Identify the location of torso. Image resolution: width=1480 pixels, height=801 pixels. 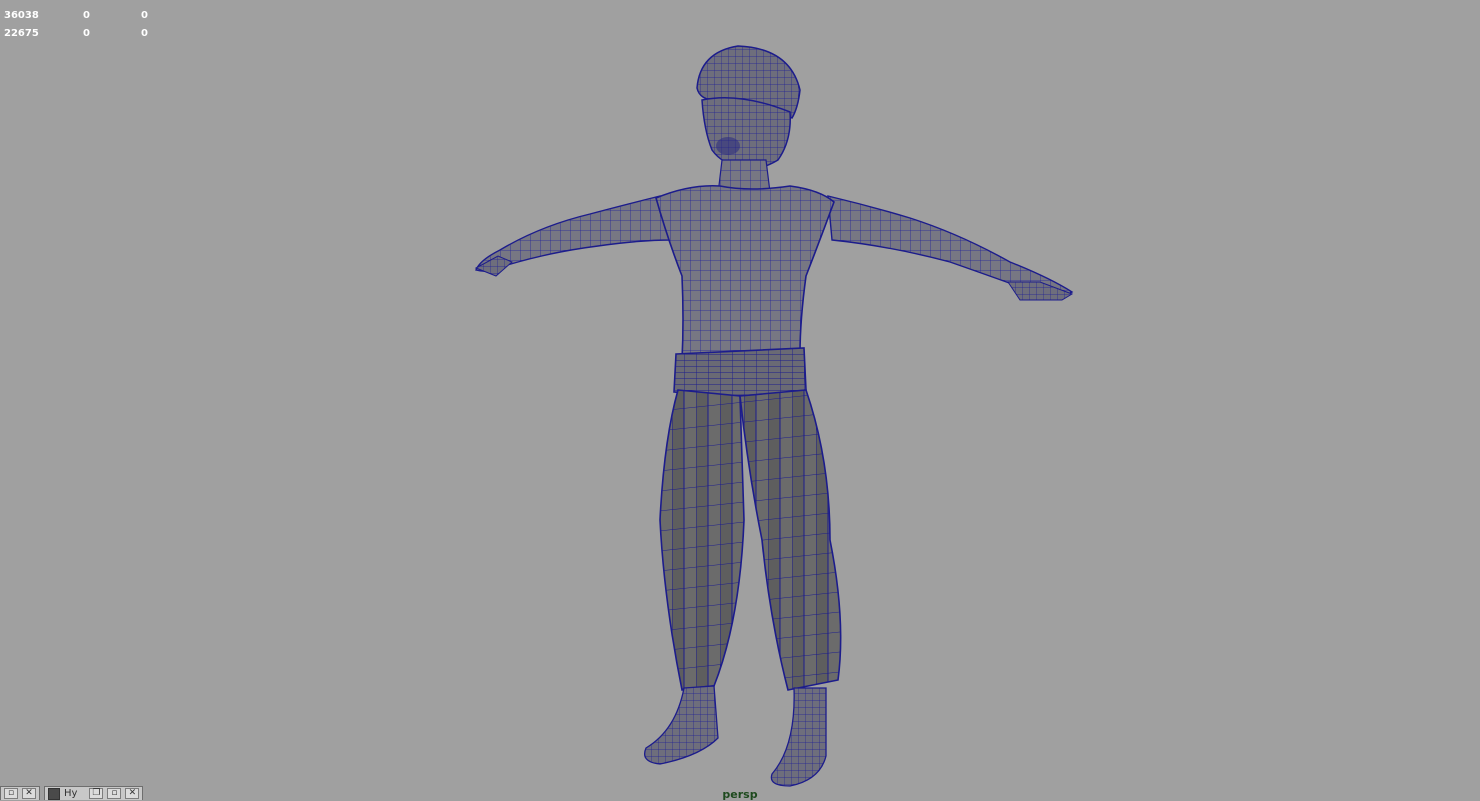
(745, 272).